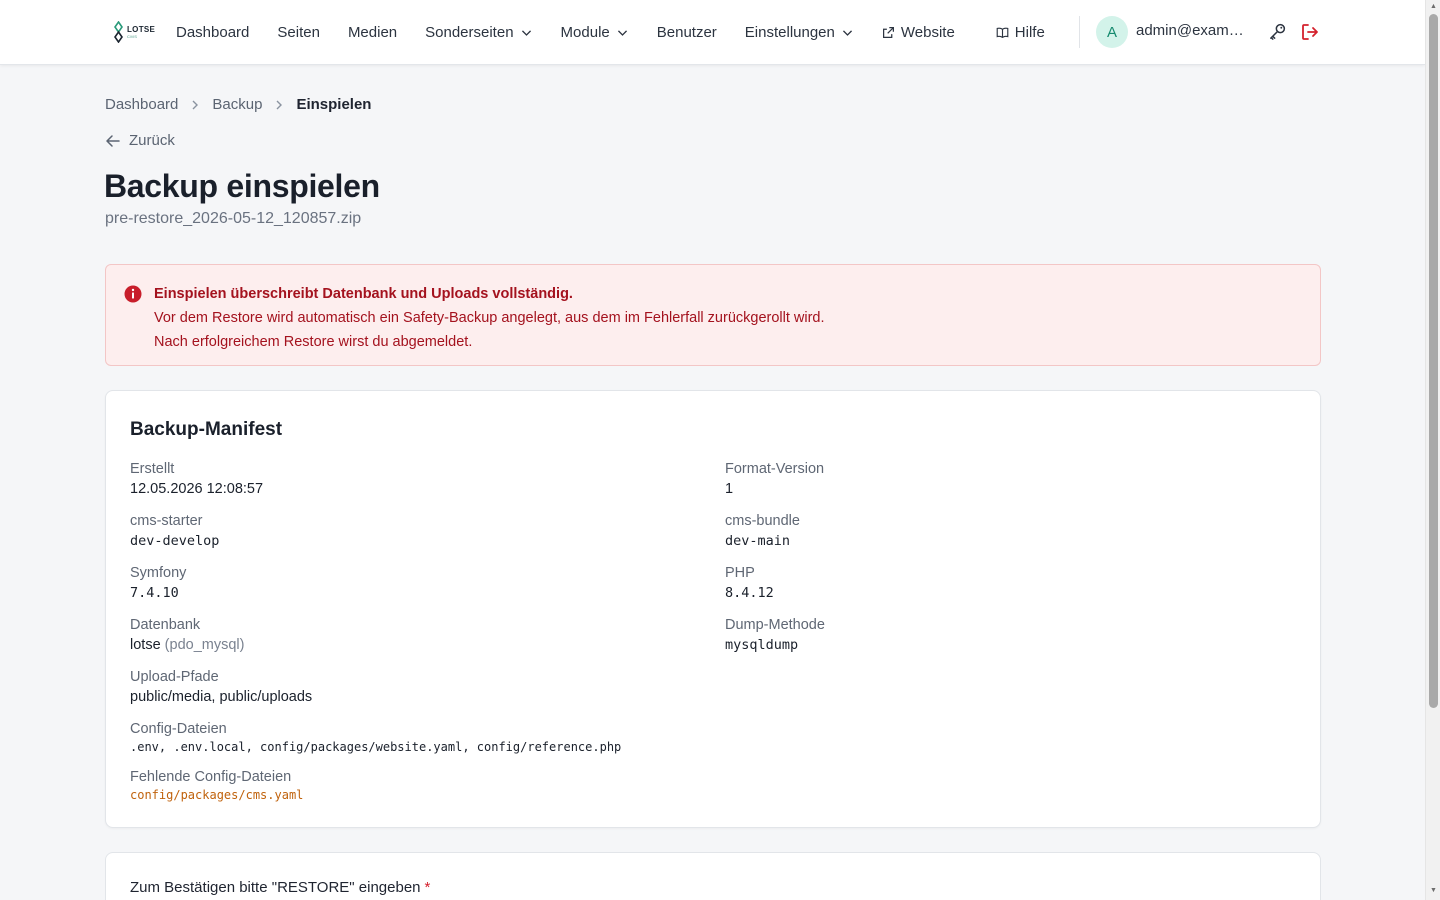 Image resolution: width=1440 pixels, height=900 pixels. What do you see at coordinates (152, 140) in the screenshot?
I see `back-link-label: Zurück` at bounding box center [152, 140].